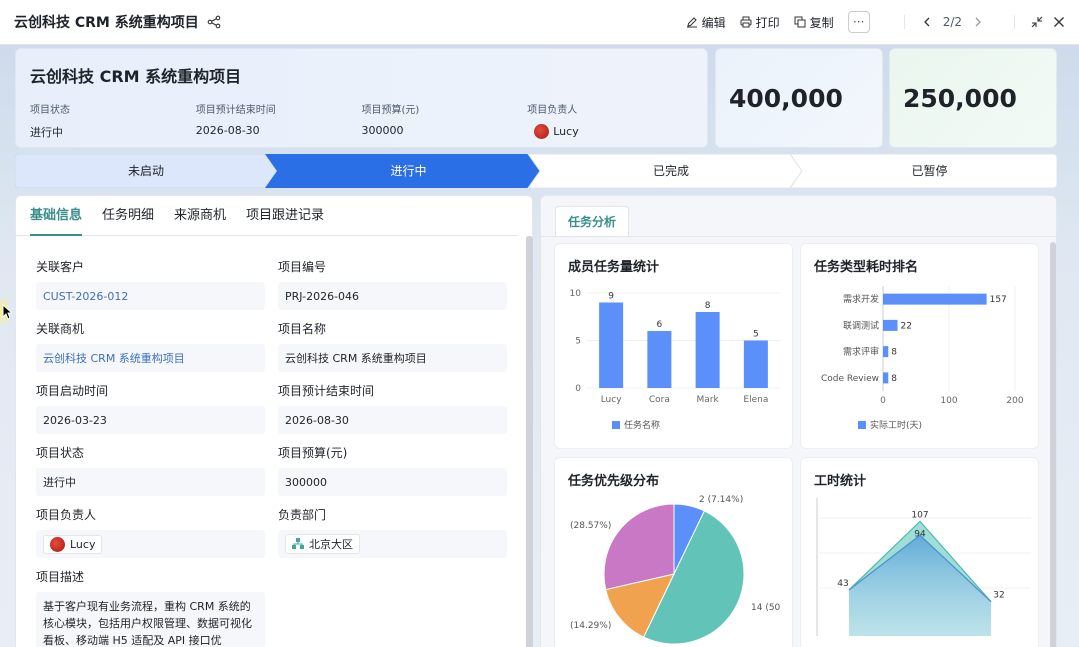 The width and height of the screenshot is (1079, 647). I want to click on field-end-date: 项目预计结束时间 2026-08-30, so click(392, 408).